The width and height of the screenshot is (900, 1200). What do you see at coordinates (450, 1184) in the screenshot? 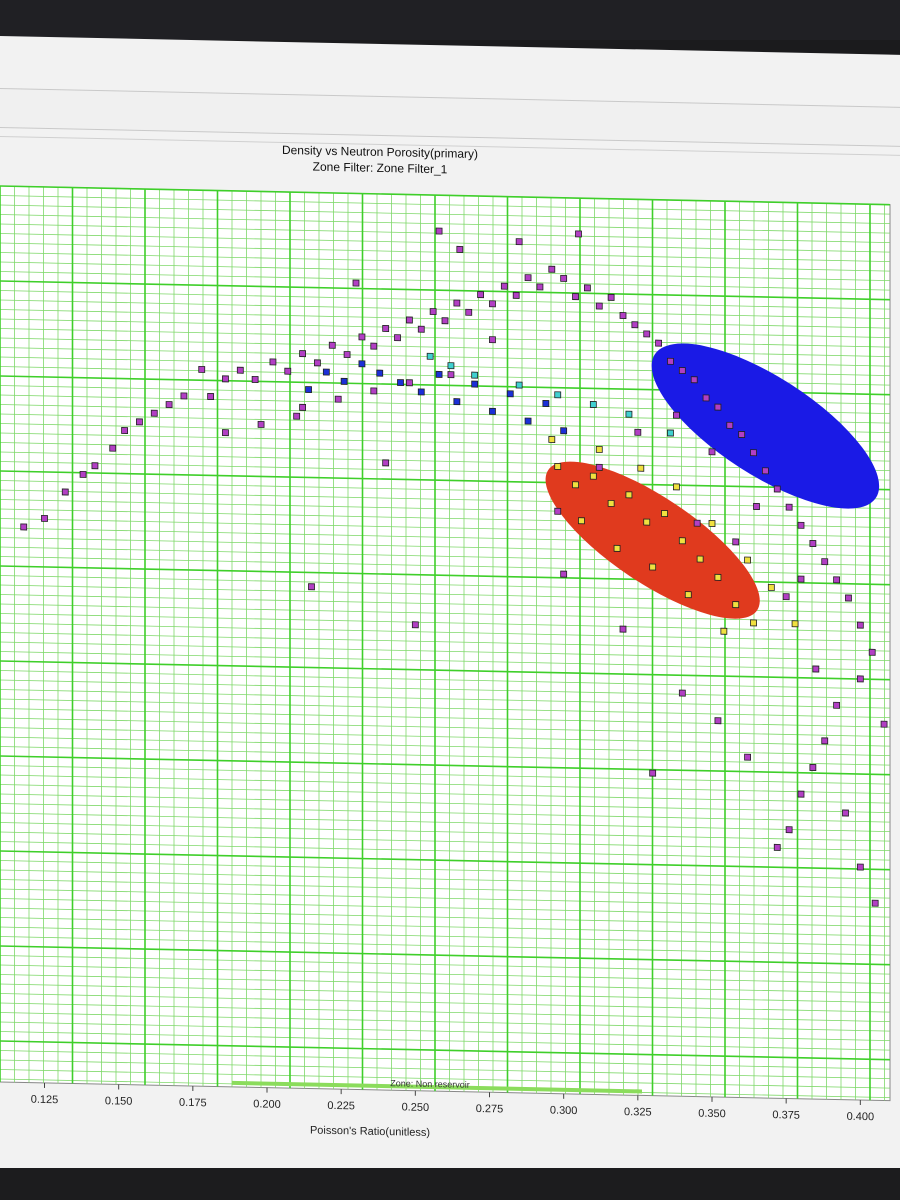
I see `monitor-bezel-bottom` at bounding box center [450, 1184].